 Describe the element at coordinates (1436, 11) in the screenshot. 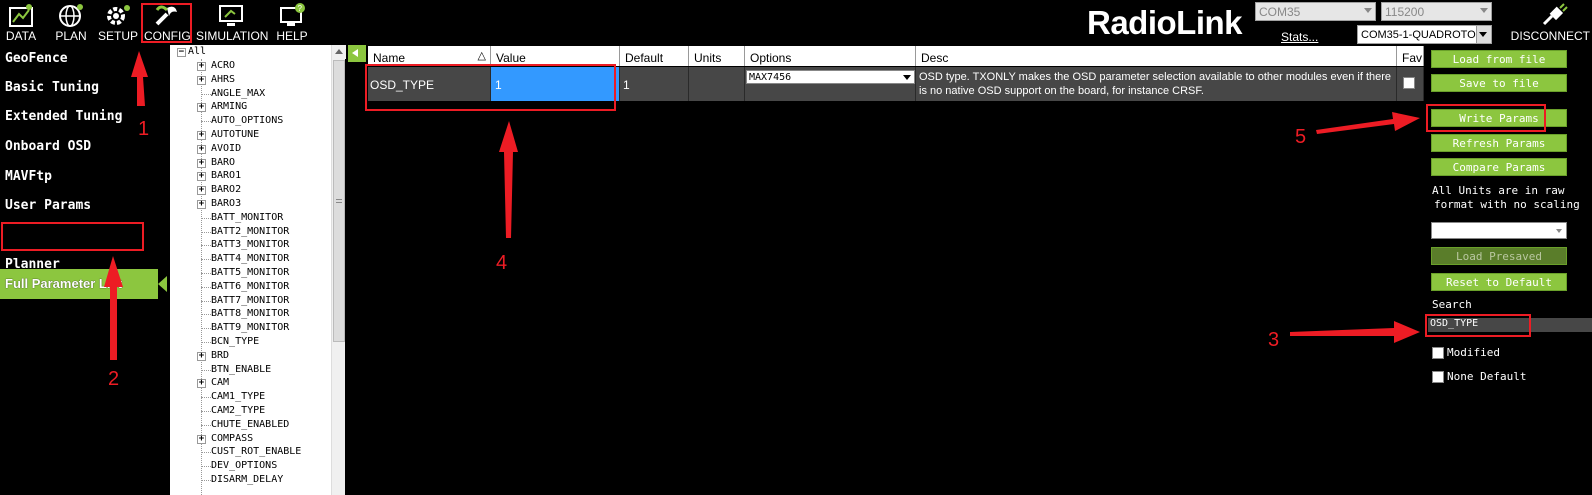

I see `baud-rate-select: 115200` at that location.